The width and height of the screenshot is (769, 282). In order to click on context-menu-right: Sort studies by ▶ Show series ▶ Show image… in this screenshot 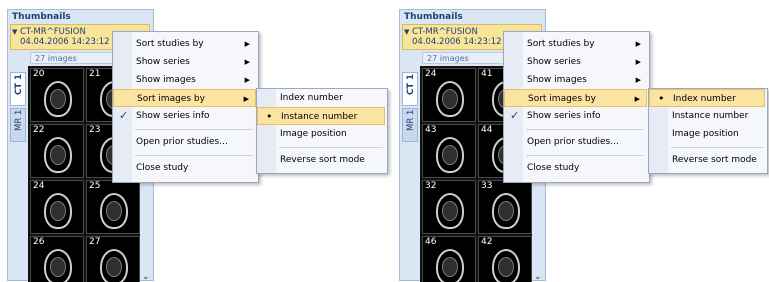, I will do `click(576, 107)`.